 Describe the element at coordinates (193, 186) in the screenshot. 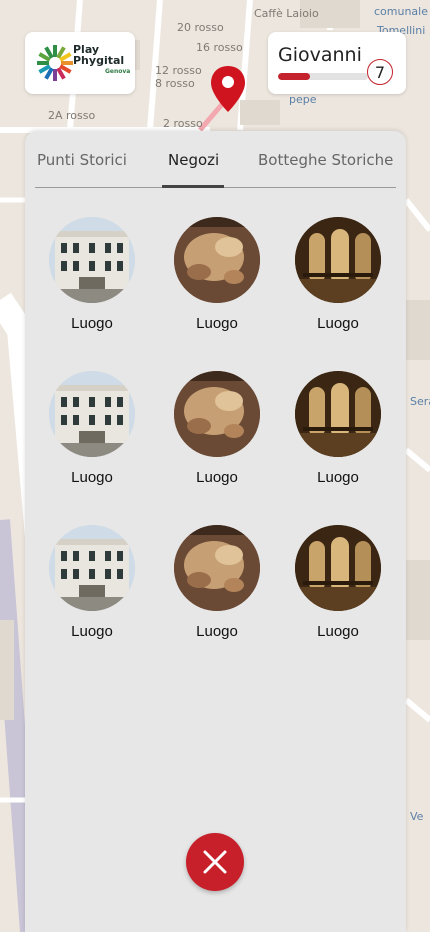

I see `active-tab-indicator` at that location.